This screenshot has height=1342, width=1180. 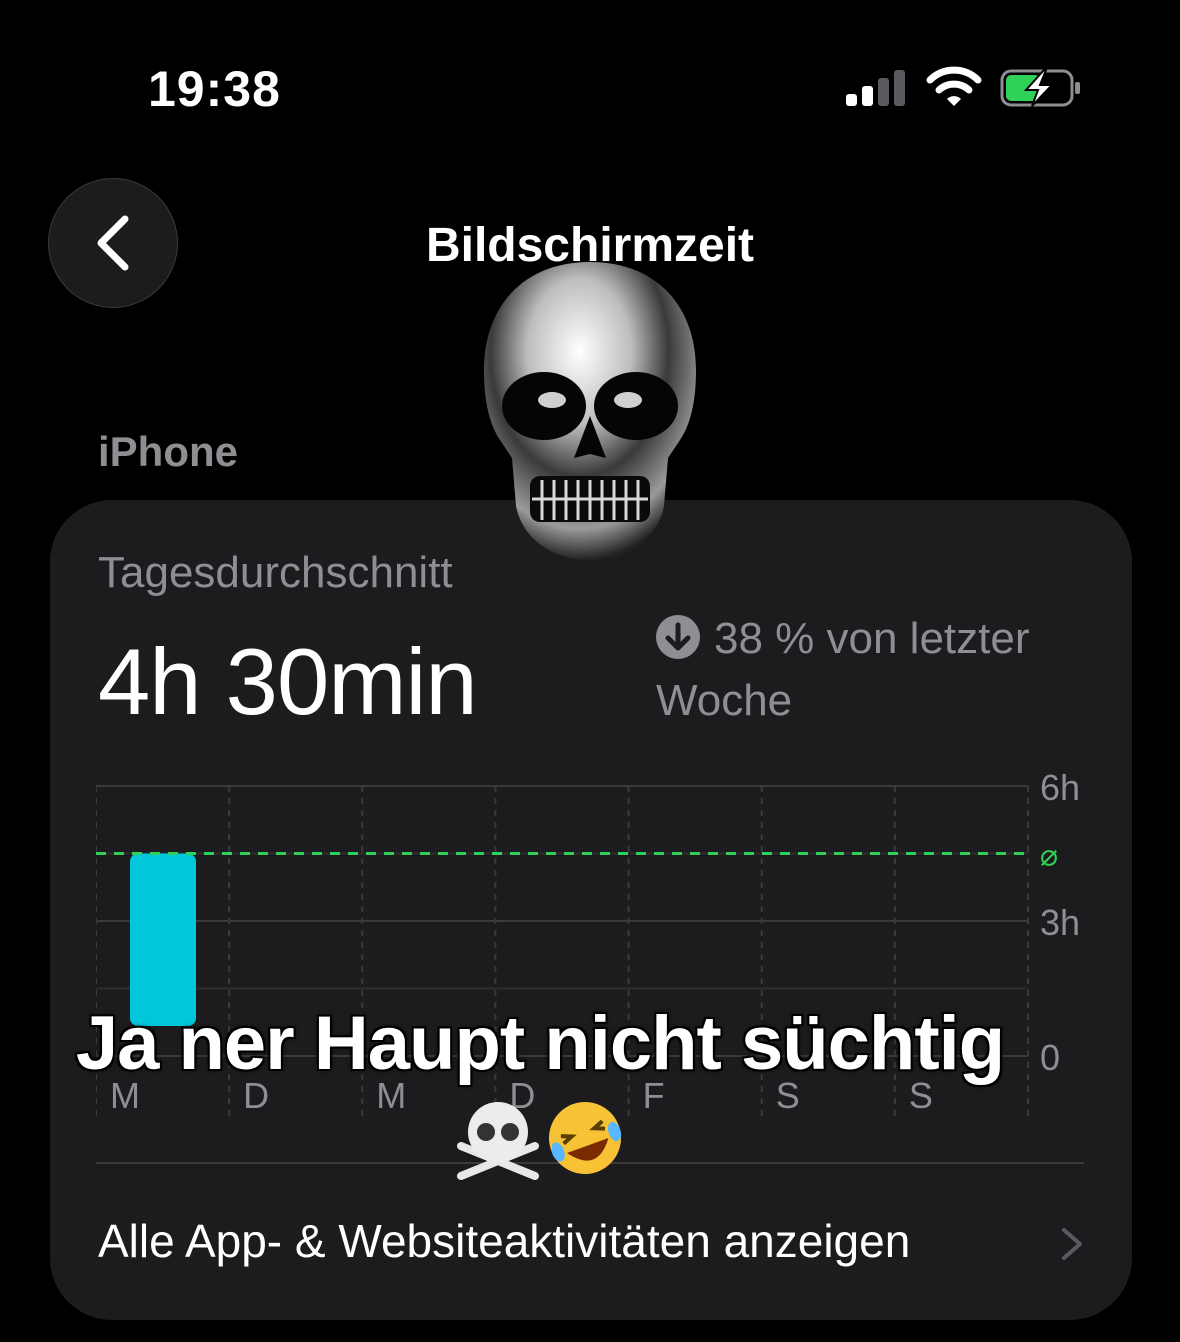 I want to click on status-time: 19:38, so click(x=214, y=89).